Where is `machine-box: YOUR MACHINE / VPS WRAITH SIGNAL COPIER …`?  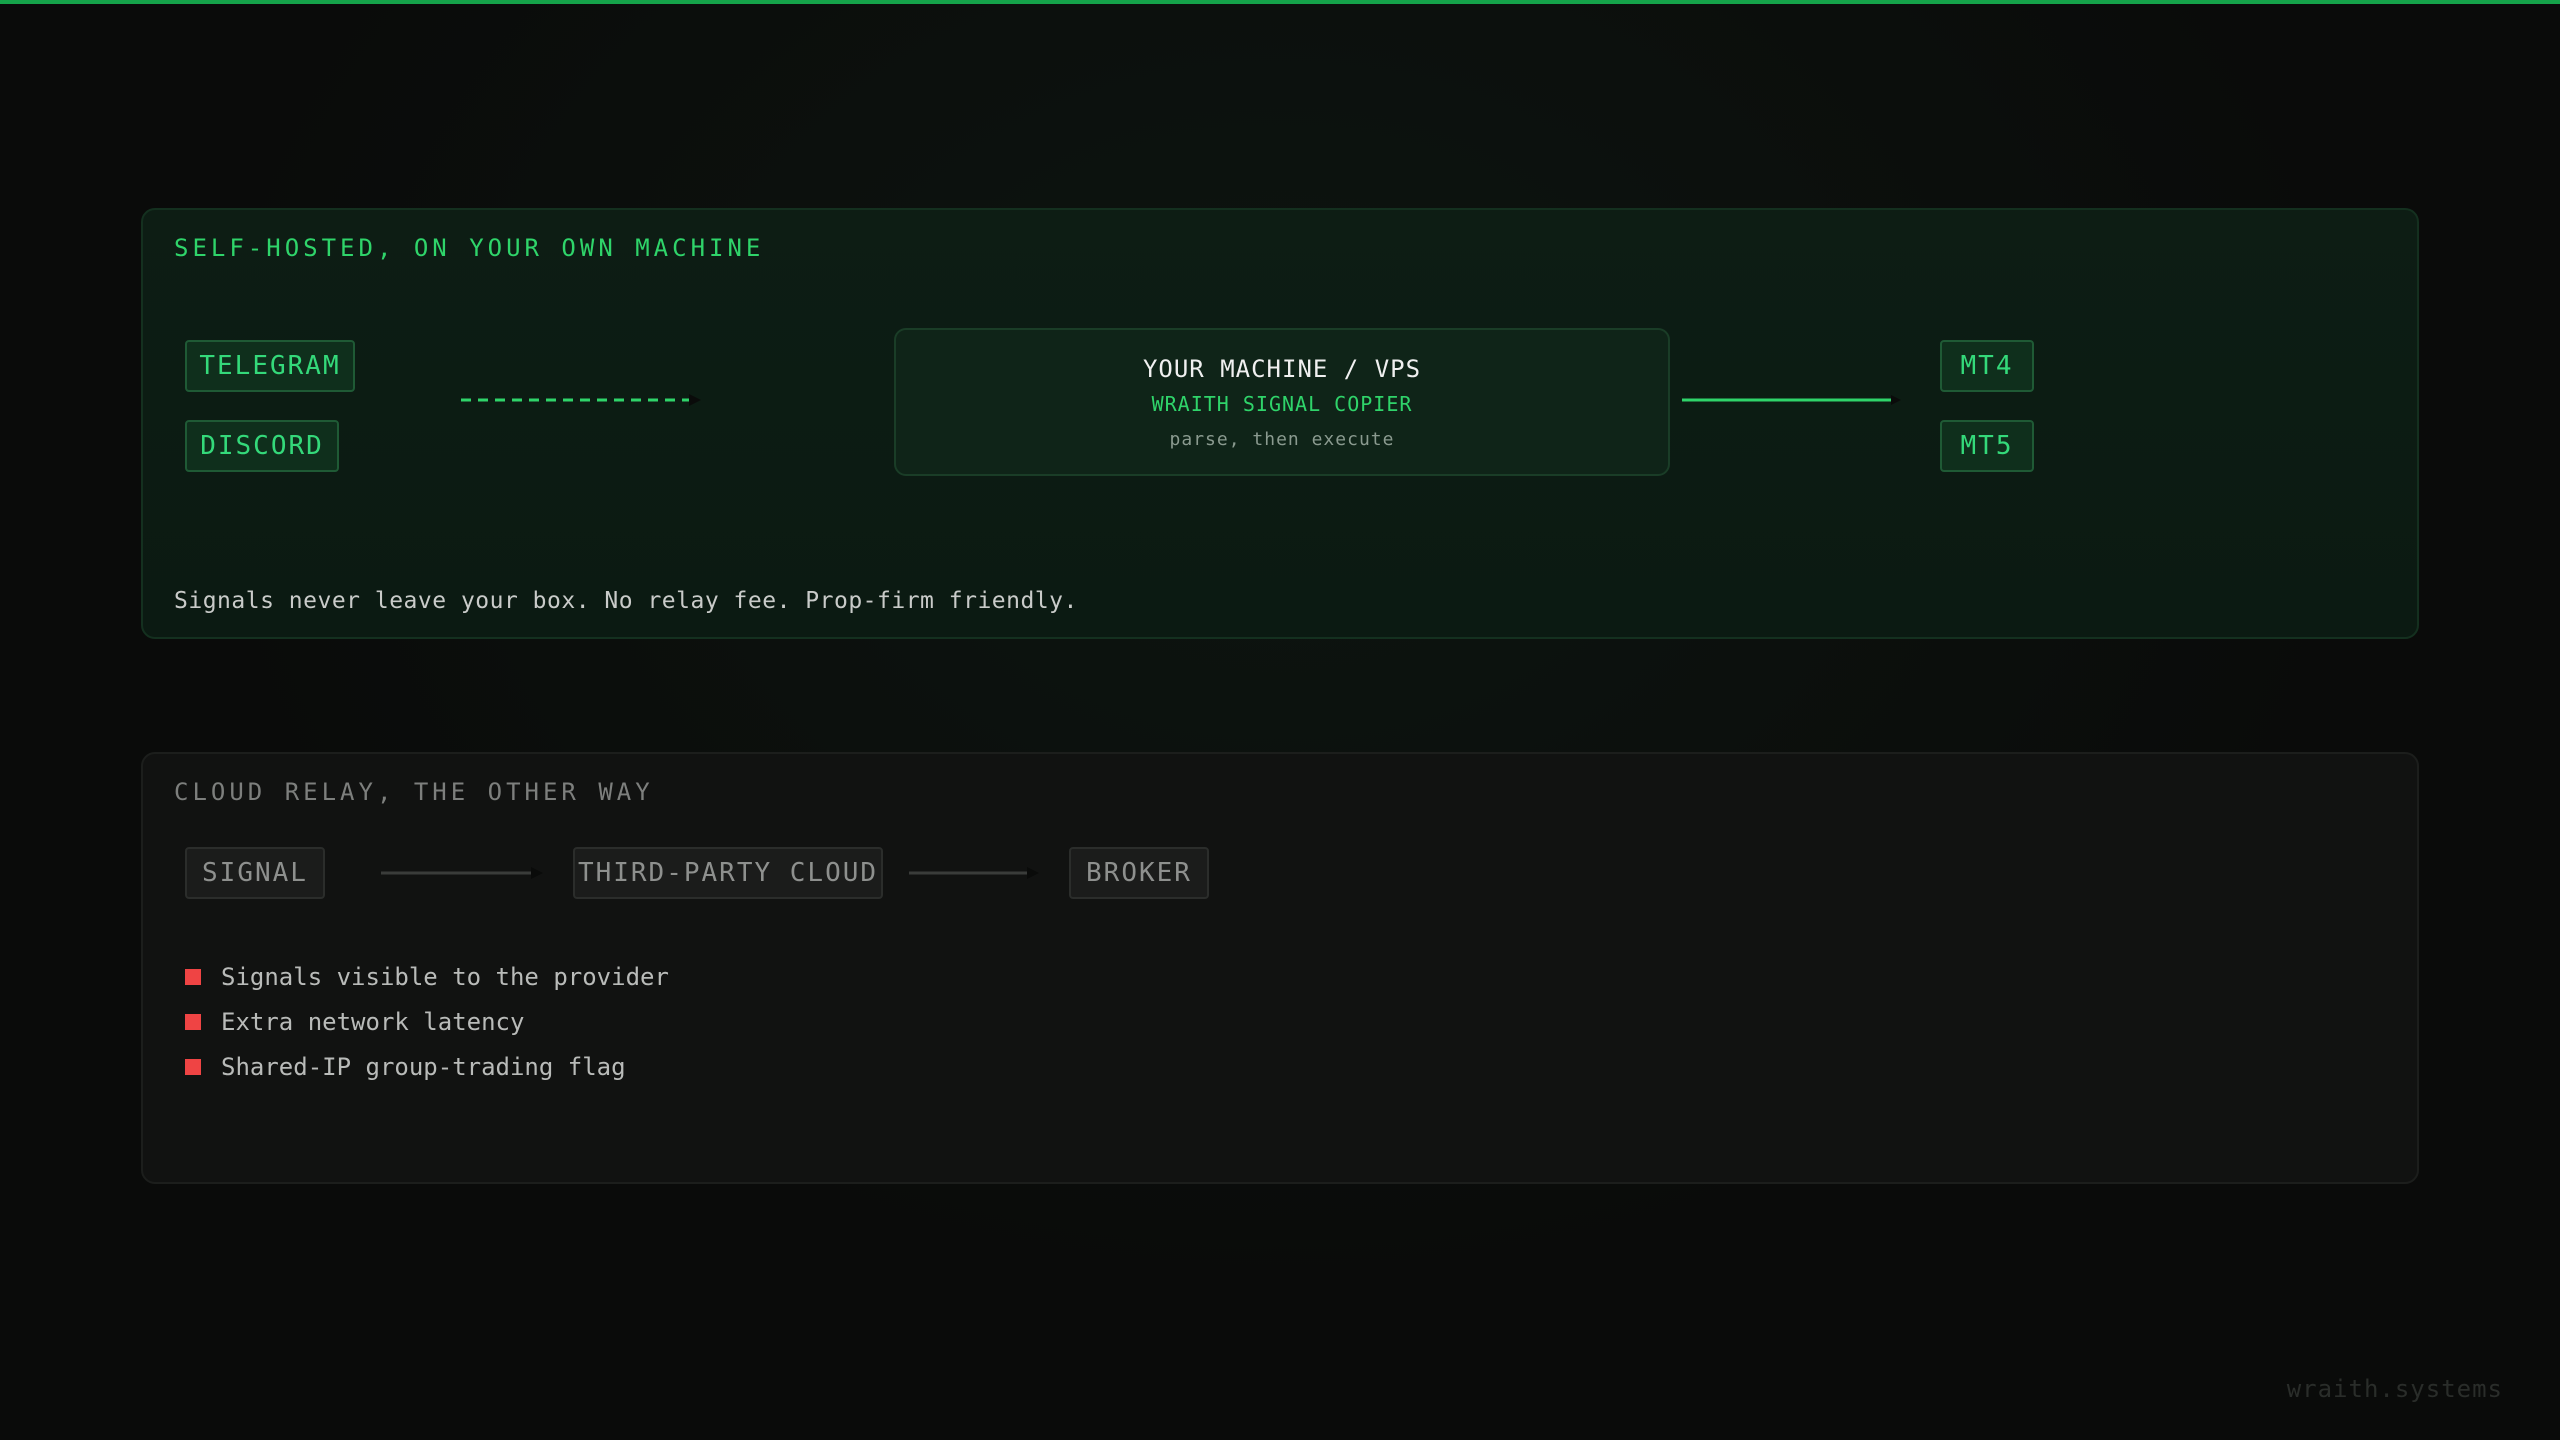
machine-box: YOUR MACHINE / VPS WRAITH SIGNAL COPIER … is located at coordinates (1282, 402).